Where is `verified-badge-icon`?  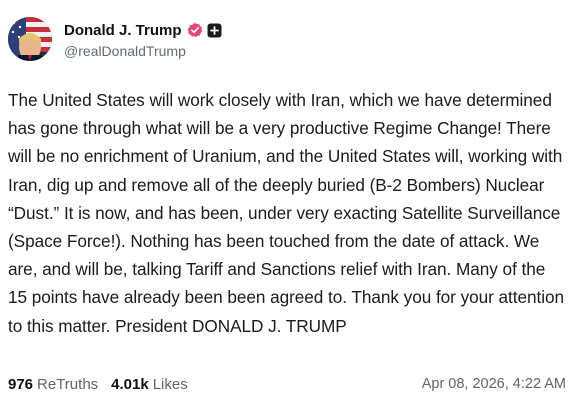
verified-badge-icon is located at coordinates (195, 30).